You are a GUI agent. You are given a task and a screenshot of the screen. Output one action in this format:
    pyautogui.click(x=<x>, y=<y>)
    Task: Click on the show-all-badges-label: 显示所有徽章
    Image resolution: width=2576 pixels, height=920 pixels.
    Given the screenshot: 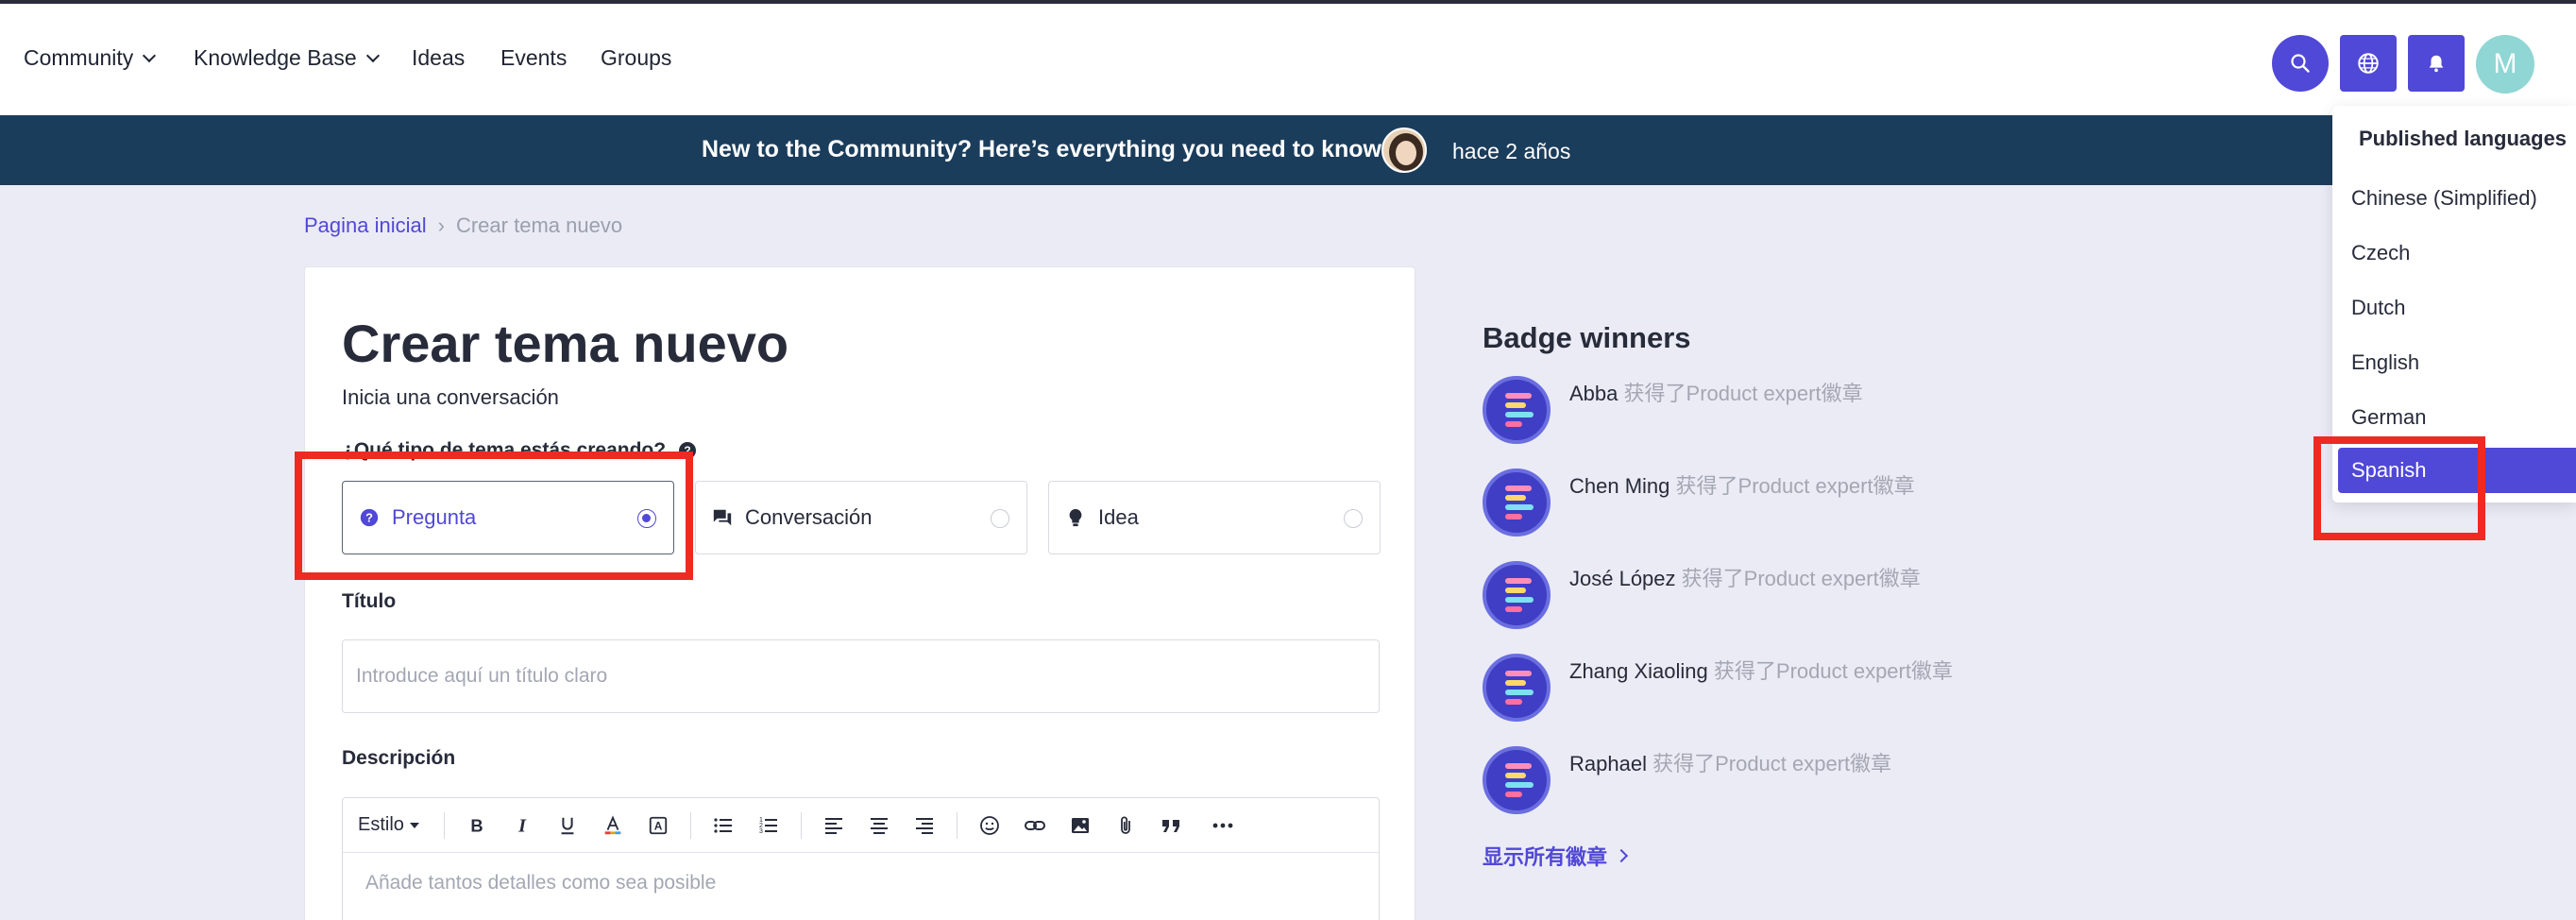 What is the action you would take?
    pyautogui.click(x=1545, y=857)
    